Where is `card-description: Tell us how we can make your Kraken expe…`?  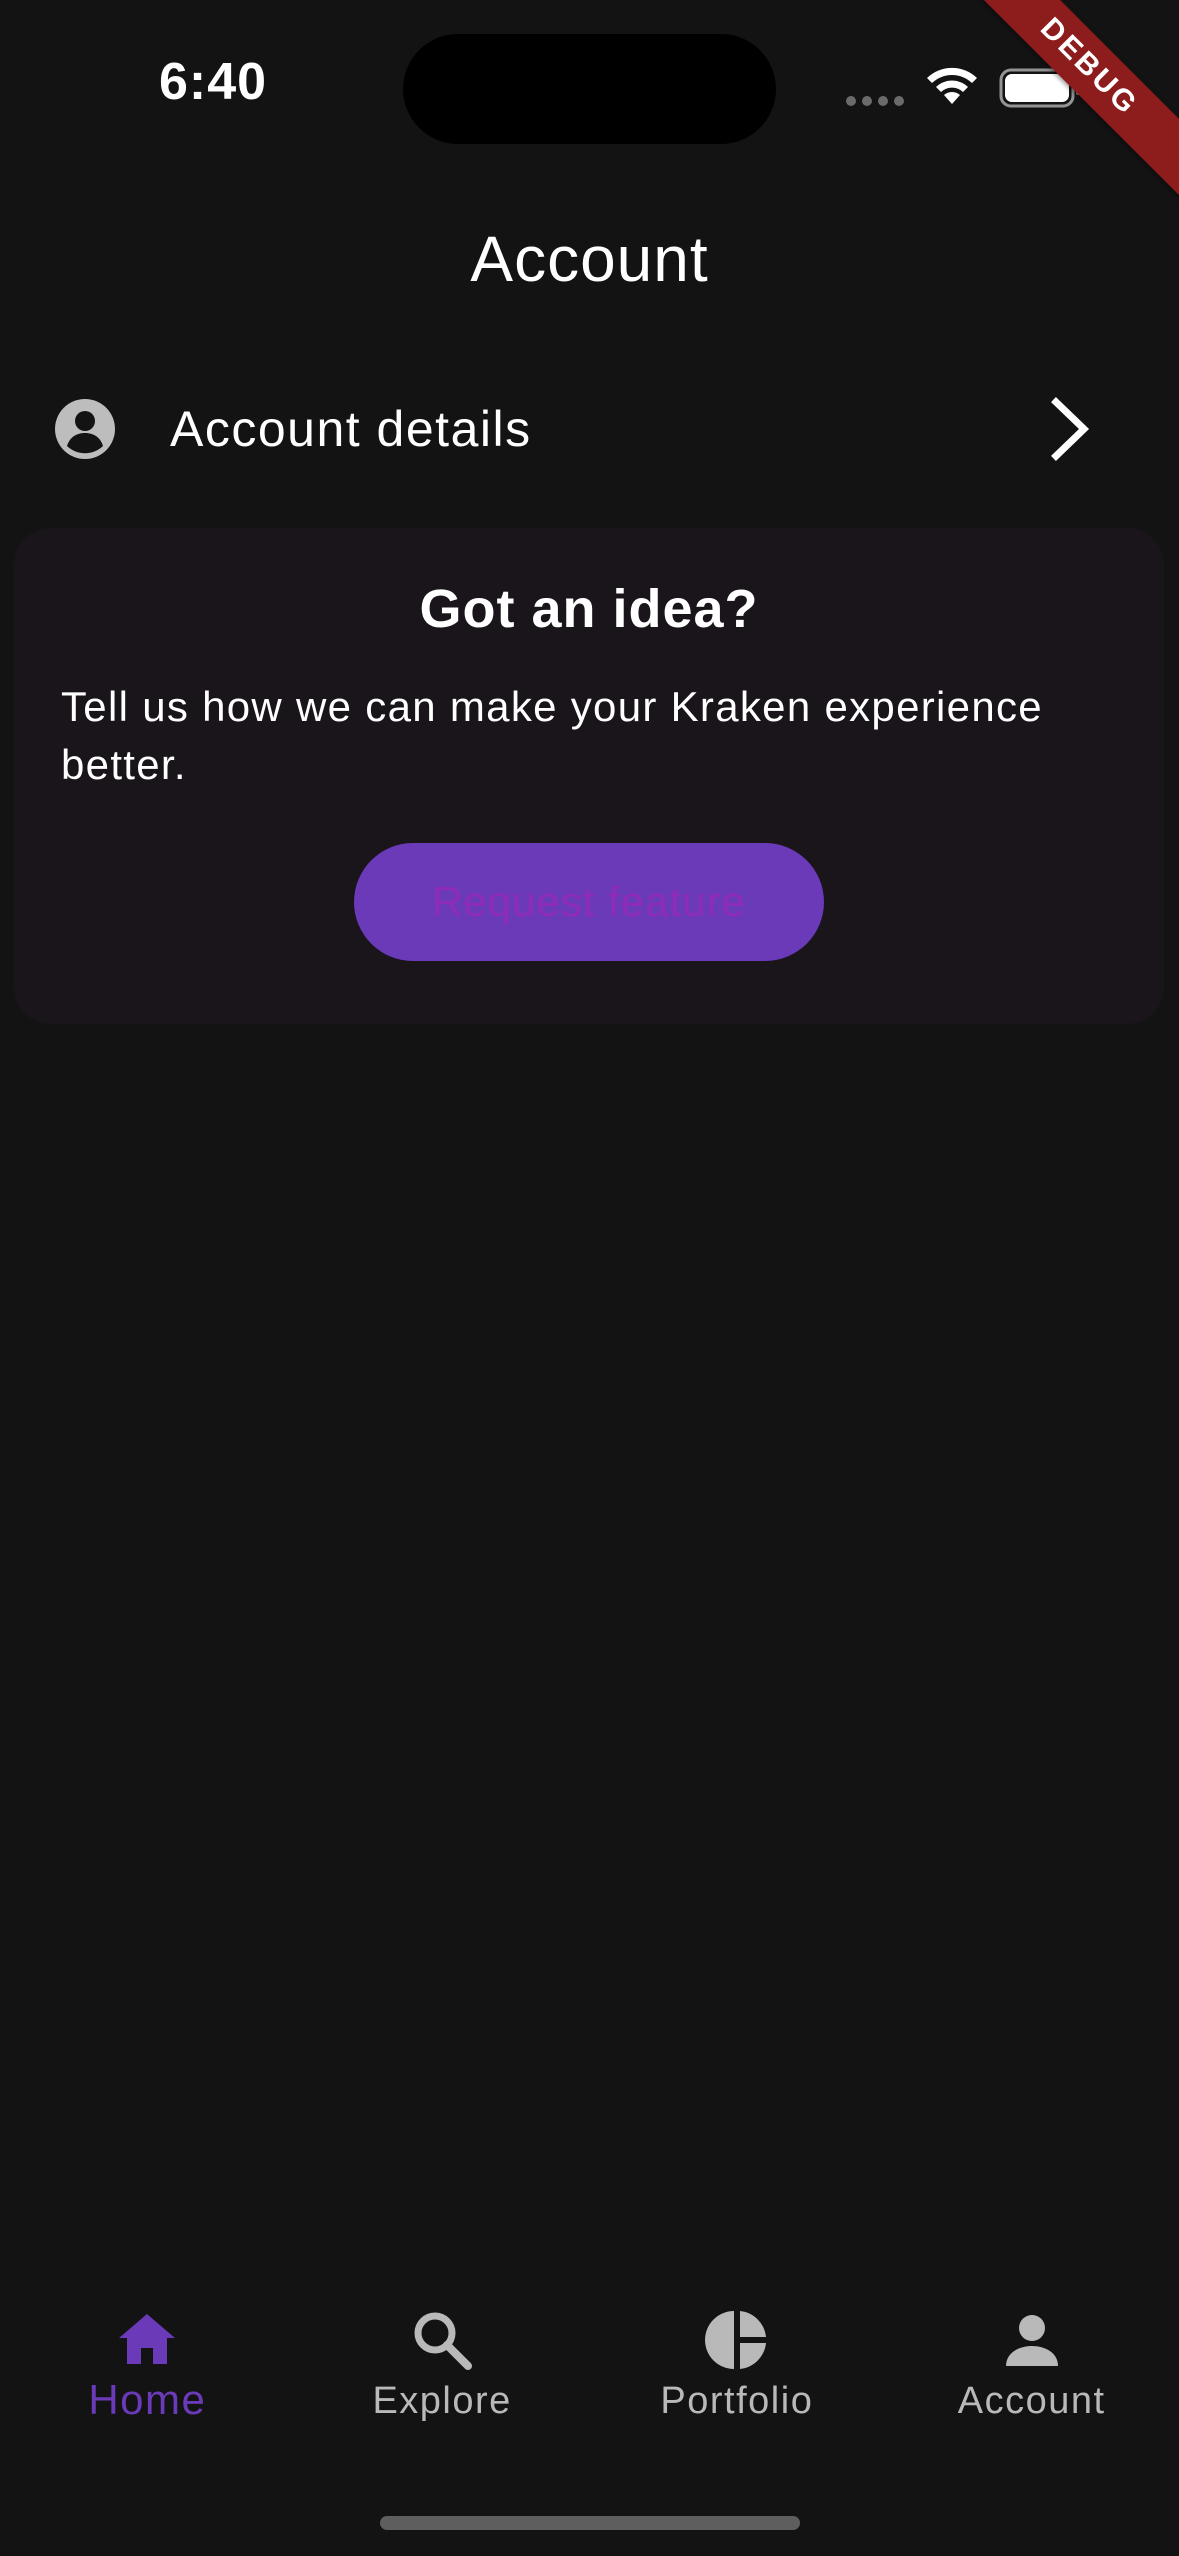 card-description: Tell us how we can make your Kraken expe… is located at coordinates (552, 735).